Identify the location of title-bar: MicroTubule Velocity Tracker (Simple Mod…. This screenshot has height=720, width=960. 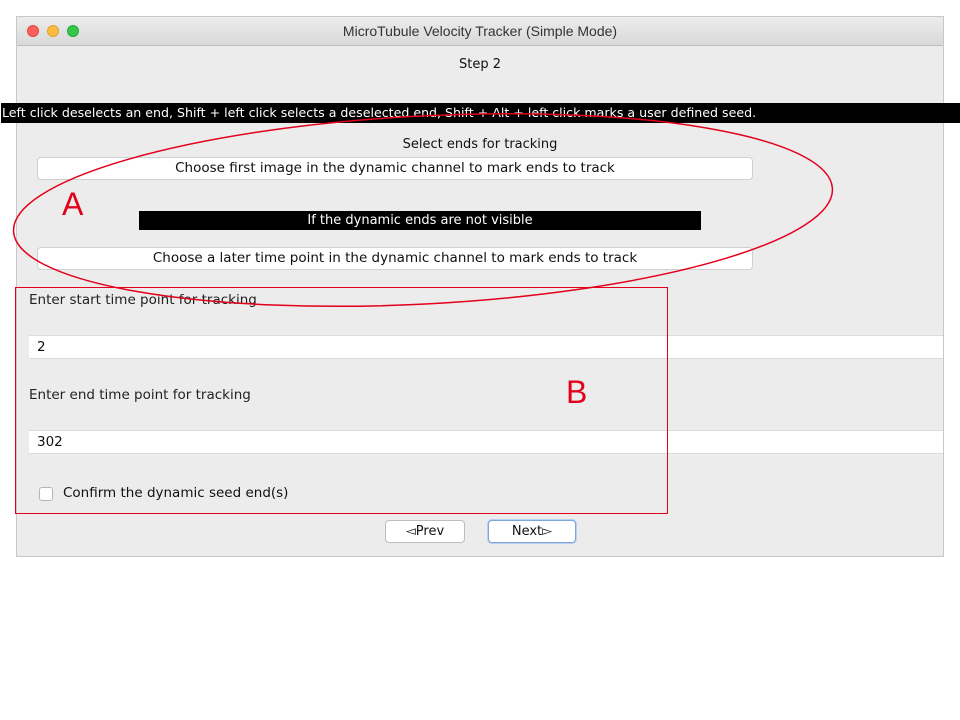
(480, 31).